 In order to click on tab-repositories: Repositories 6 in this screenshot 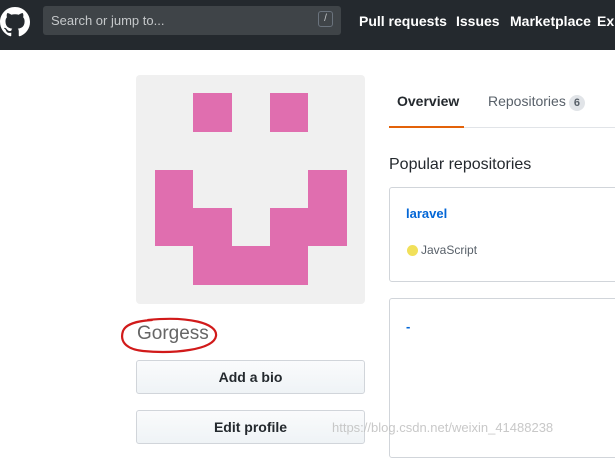, I will do `click(536, 102)`.